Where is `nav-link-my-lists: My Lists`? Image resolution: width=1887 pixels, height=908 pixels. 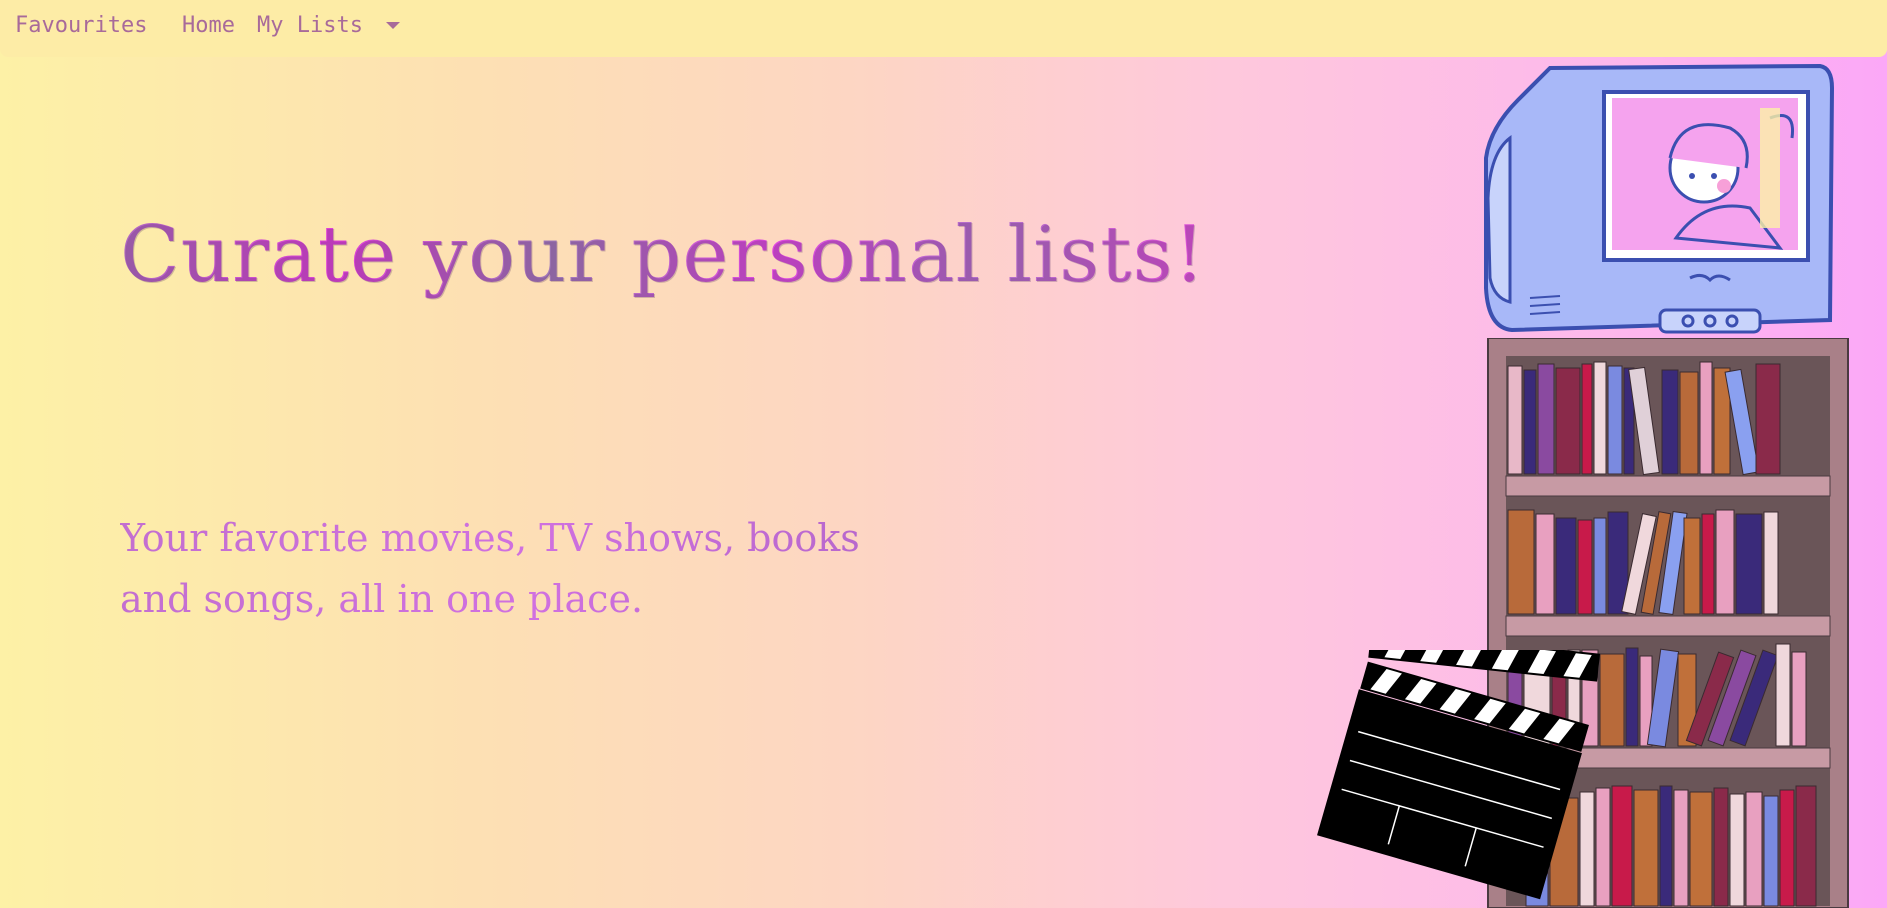 nav-link-my-lists: My Lists is located at coordinates (310, 25).